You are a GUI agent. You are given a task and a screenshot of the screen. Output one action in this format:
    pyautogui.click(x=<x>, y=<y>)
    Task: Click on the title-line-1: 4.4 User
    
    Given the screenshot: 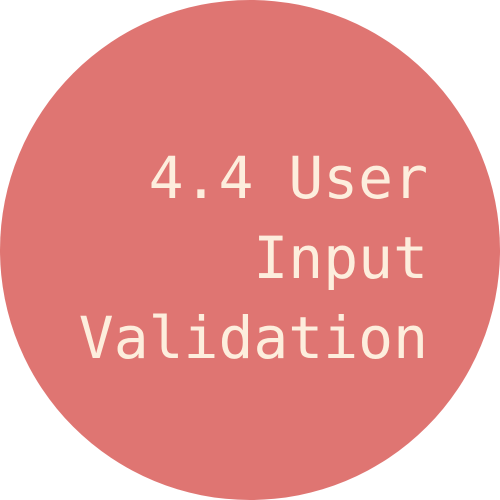 What is the action you would take?
    pyautogui.click(x=288, y=178)
    